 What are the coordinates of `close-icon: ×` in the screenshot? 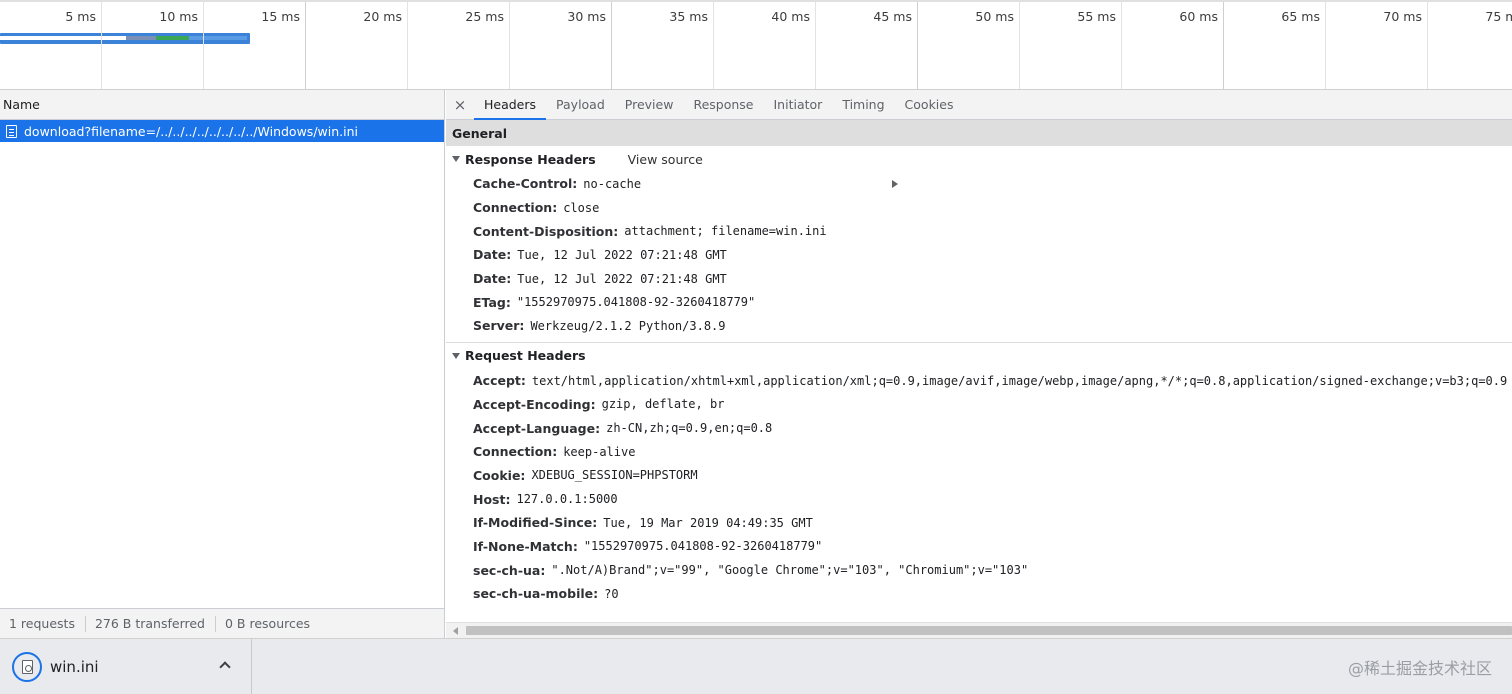 It's located at (460, 104).